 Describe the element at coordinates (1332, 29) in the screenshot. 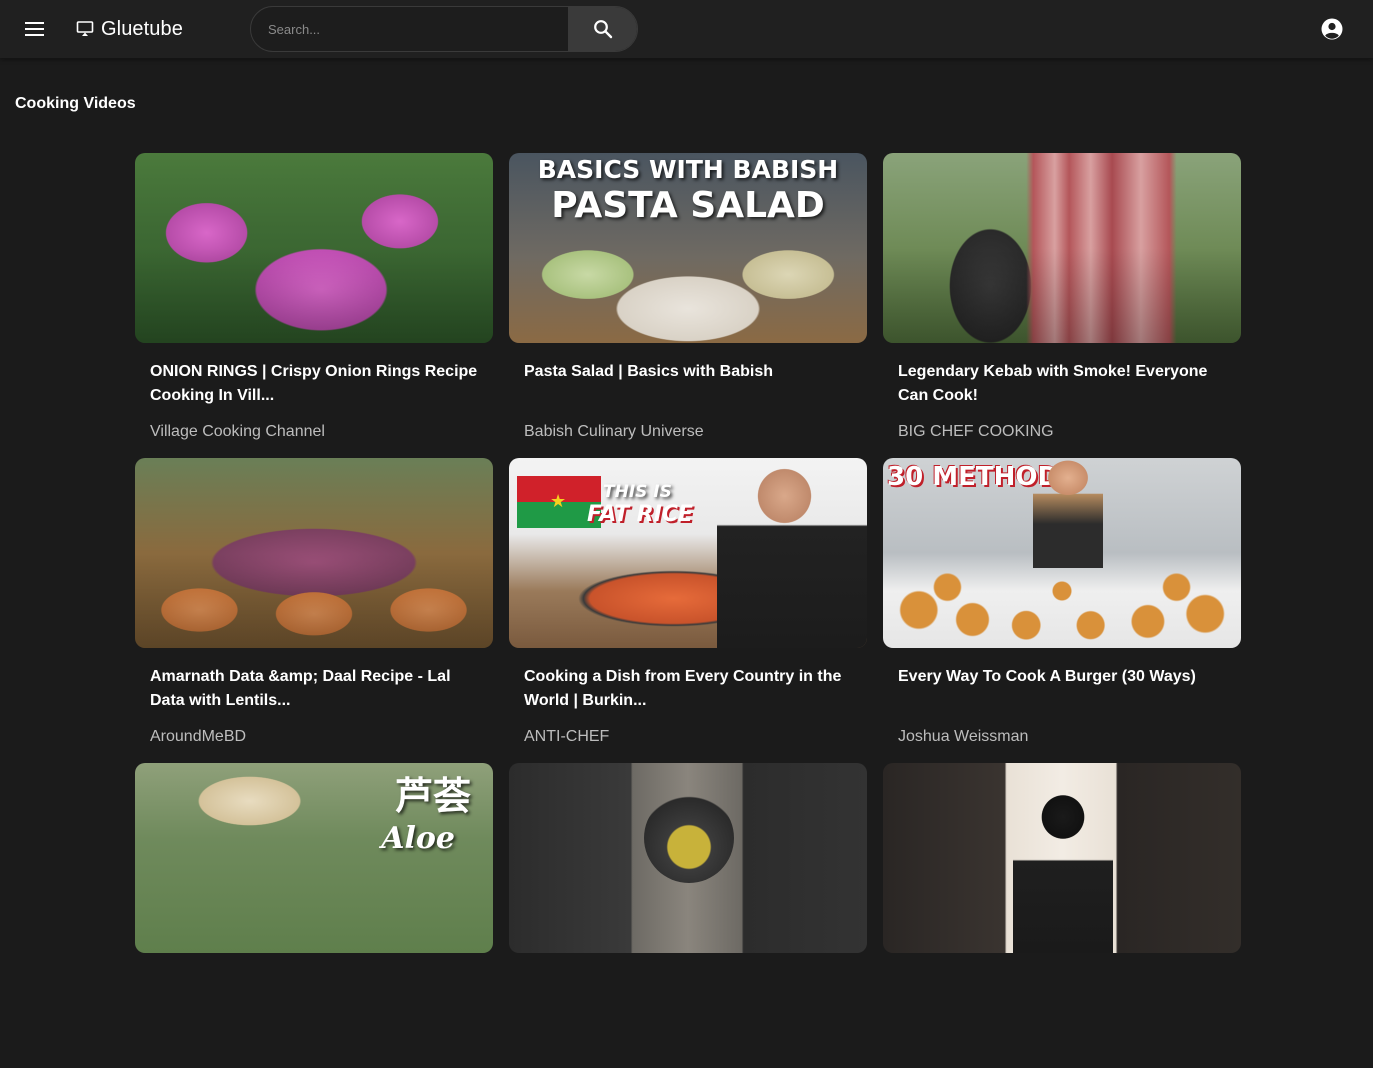

I see `account-avatar-icon` at that location.